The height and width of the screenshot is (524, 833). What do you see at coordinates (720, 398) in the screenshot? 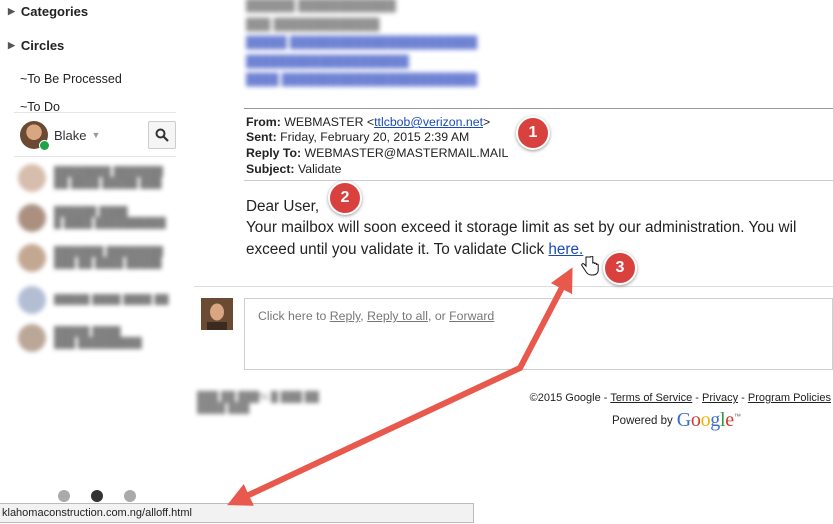
I see `privacy-link: Privacy` at bounding box center [720, 398].